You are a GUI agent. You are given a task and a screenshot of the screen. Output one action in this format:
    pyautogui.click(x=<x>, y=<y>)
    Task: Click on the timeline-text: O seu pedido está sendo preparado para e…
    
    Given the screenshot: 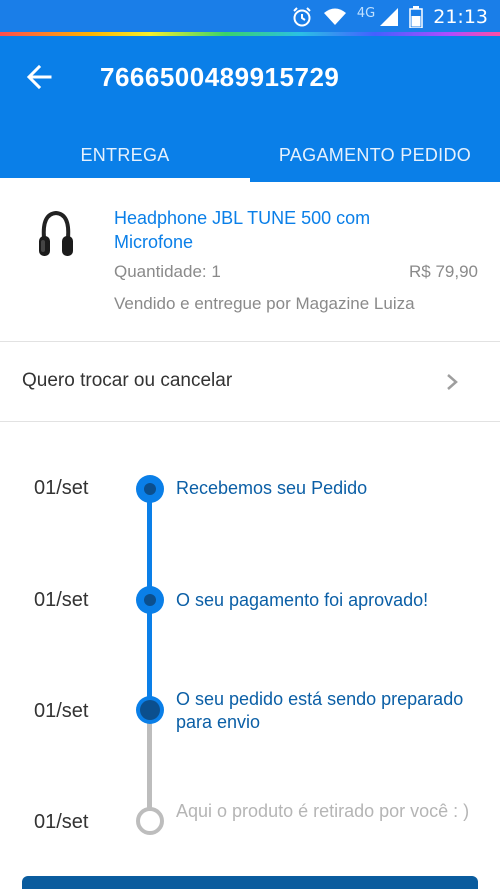 What is the action you would take?
    pyautogui.click(x=320, y=710)
    